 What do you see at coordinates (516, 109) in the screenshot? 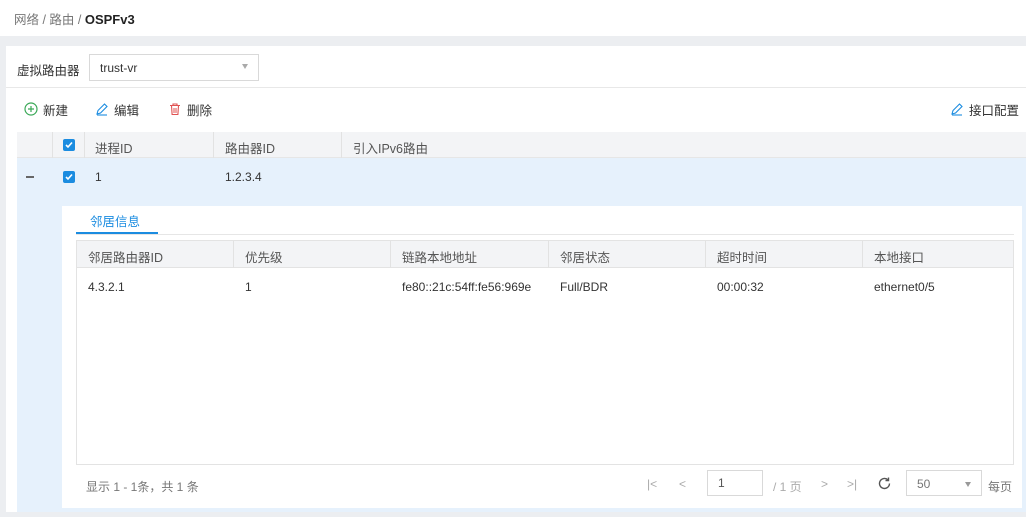
I see `toolbar: 新建 编辑 删除 接口配置` at bounding box center [516, 109].